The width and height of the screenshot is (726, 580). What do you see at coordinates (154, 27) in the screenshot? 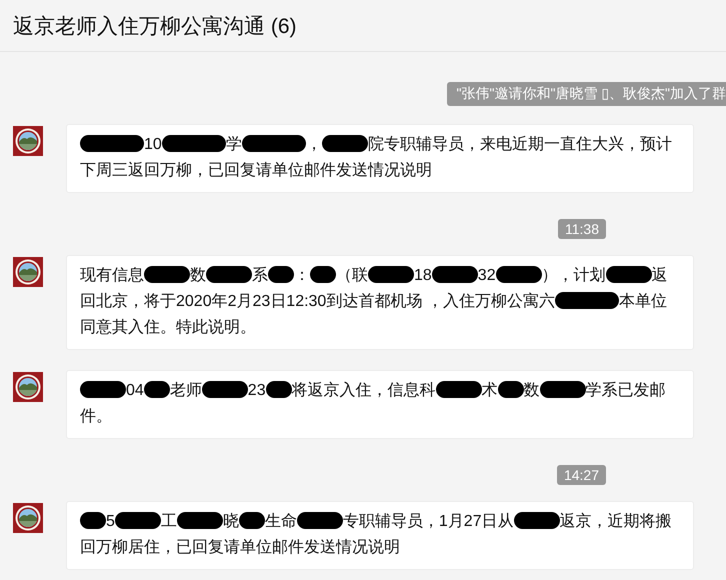
I see `chat-title: 返京老师入住万柳公寓沟通 (6)` at bounding box center [154, 27].